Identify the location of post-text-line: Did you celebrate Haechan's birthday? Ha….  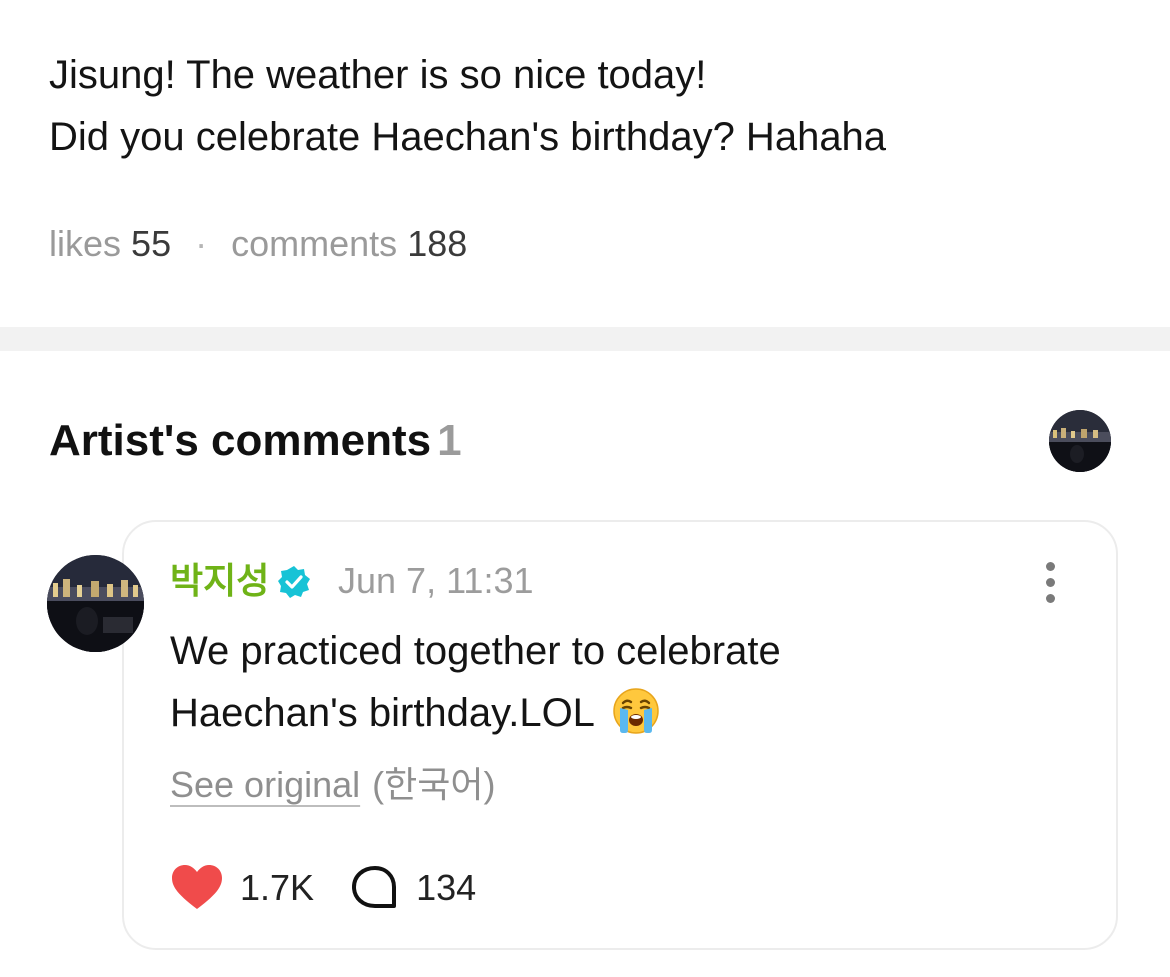
(468, 137).